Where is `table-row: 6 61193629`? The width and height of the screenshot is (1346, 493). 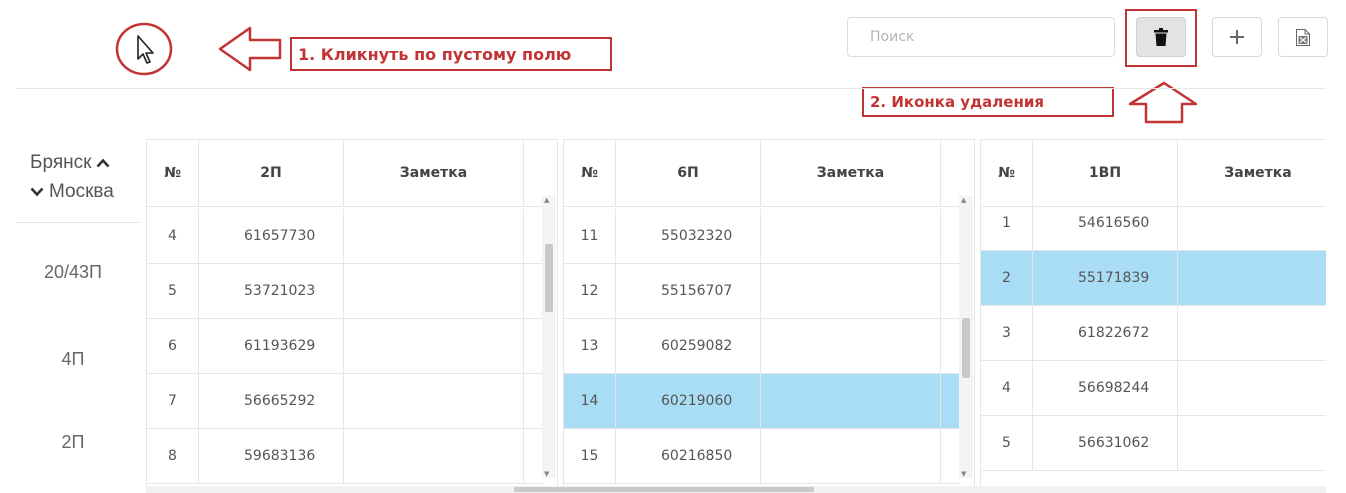 table-row: 6 61193629 is located at coordinates (345, 346).